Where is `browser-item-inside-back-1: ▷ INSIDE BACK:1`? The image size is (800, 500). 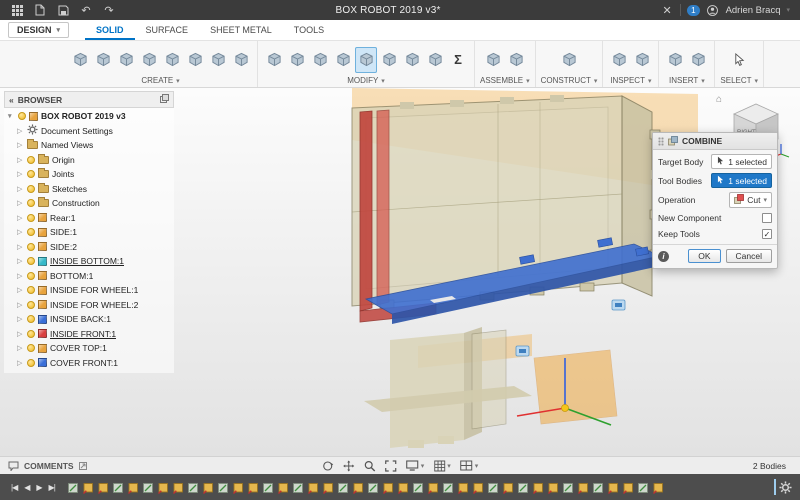
browser-item-inside-back-1: ▷ INSIDE BACK:1 is located at coordinates (89, 319).